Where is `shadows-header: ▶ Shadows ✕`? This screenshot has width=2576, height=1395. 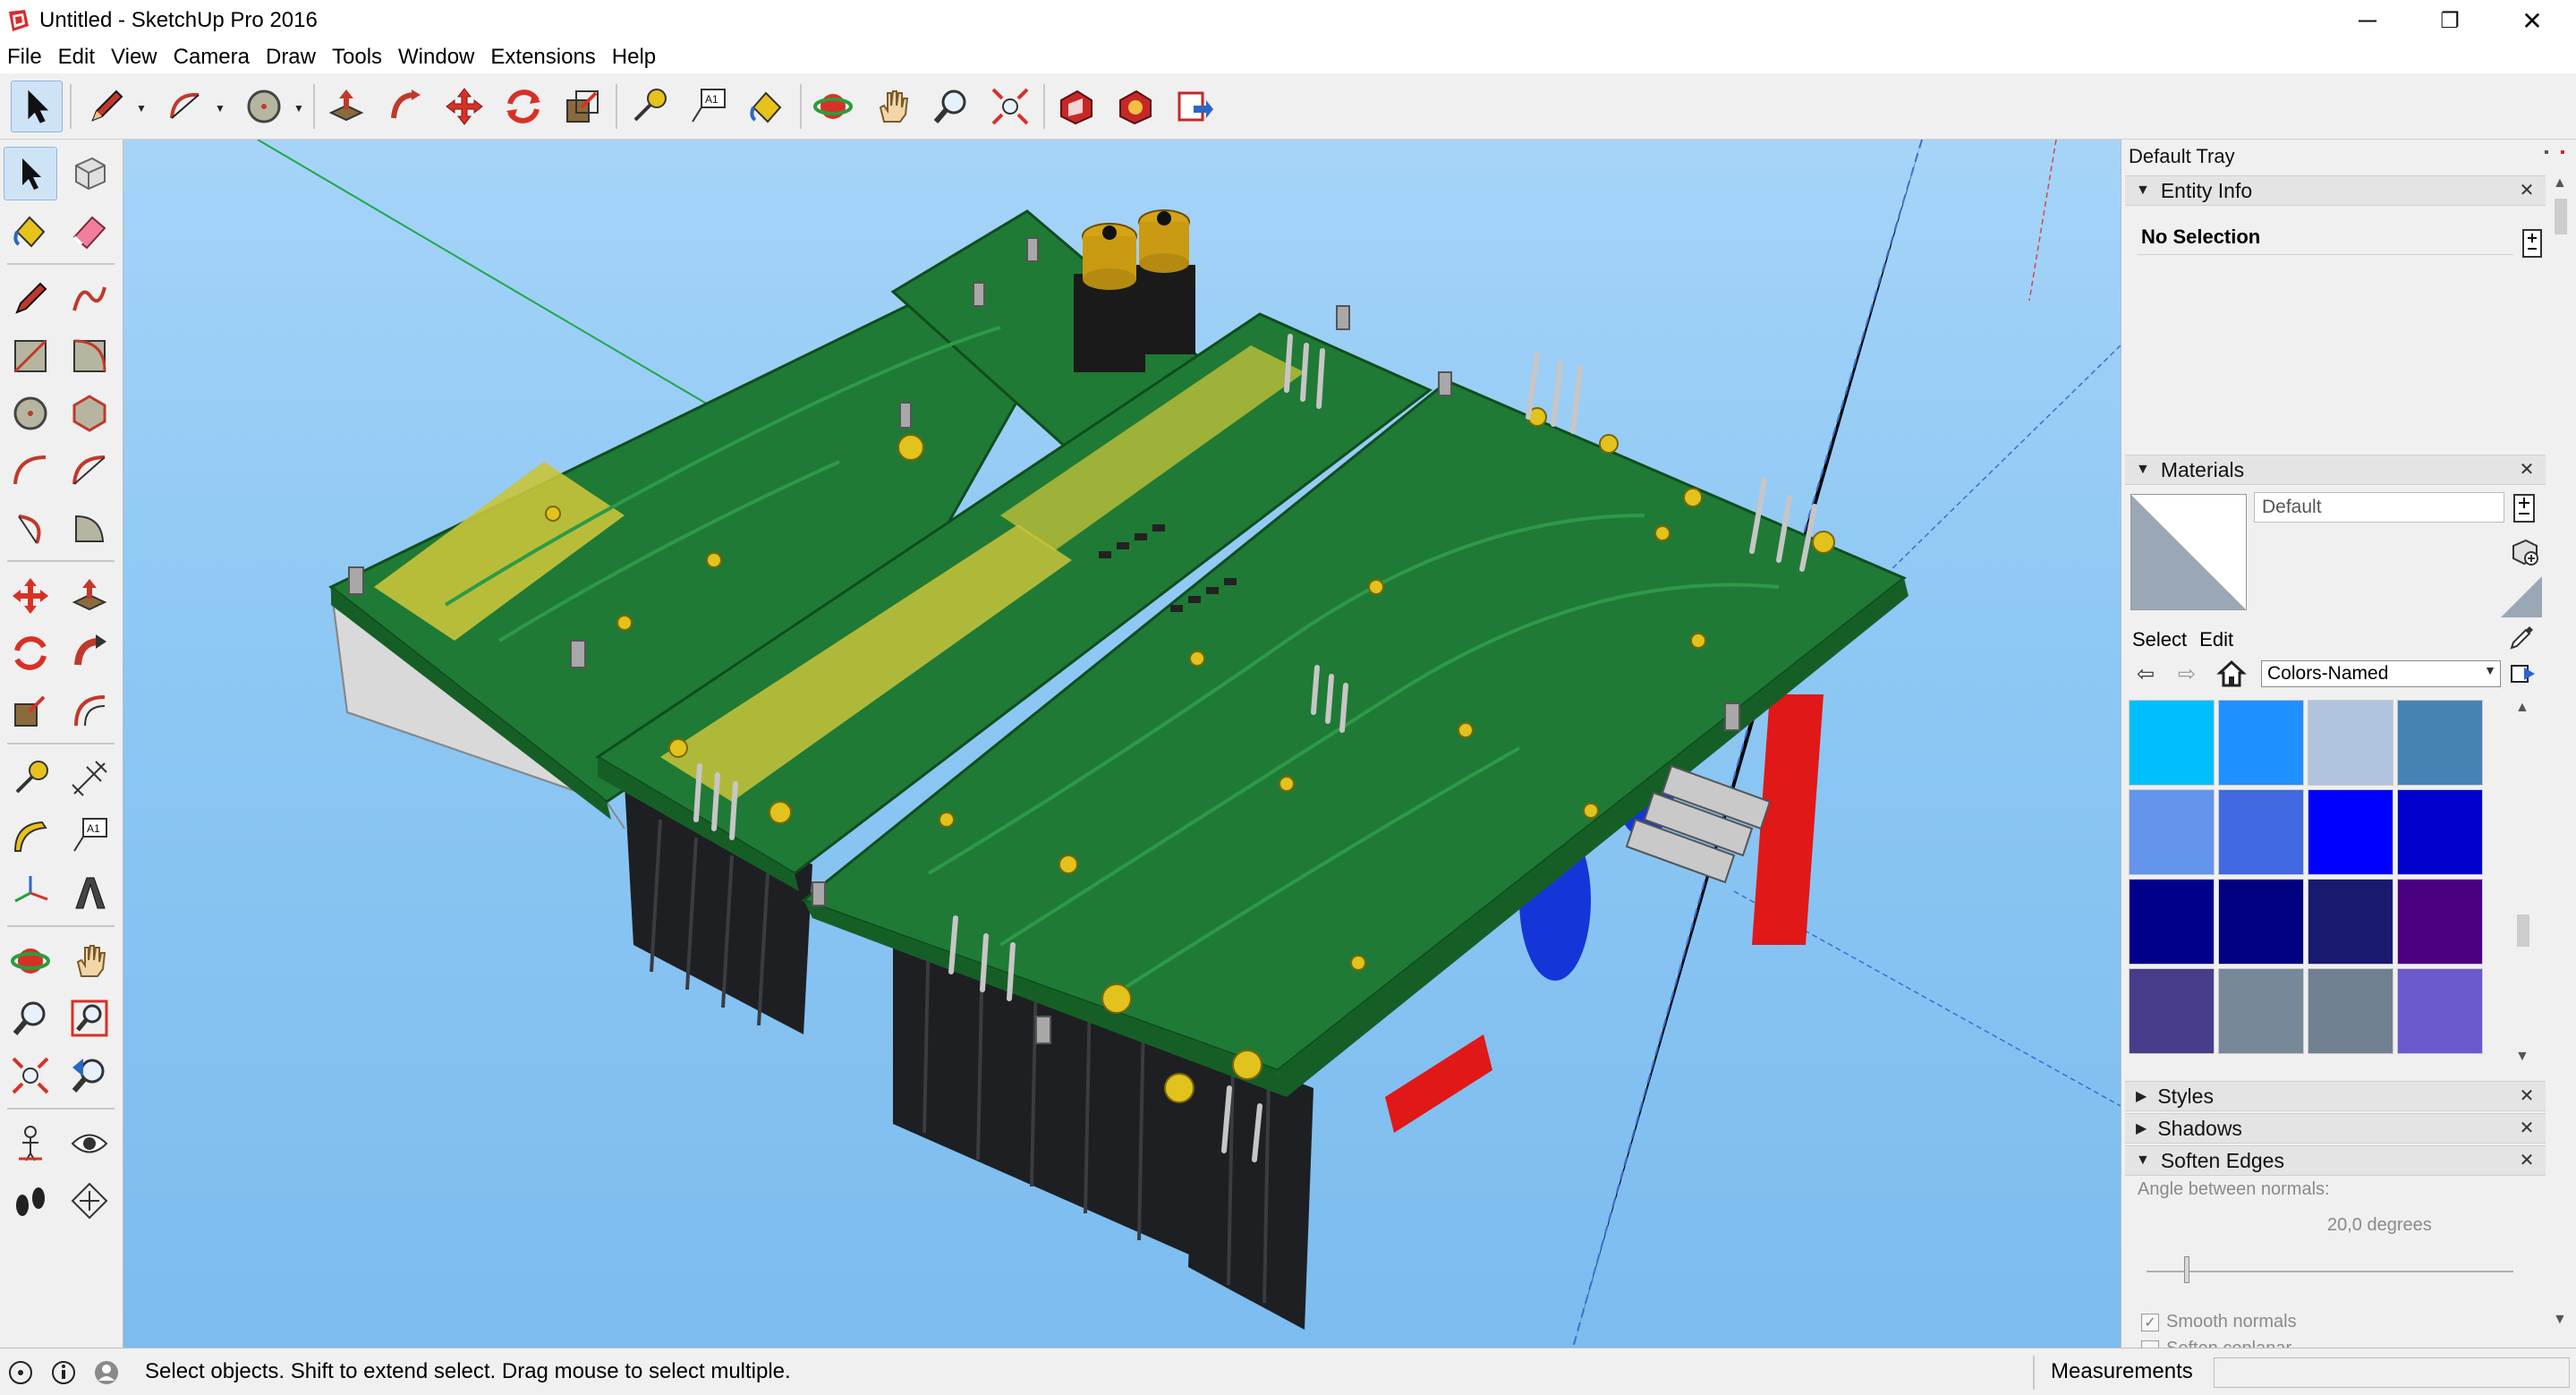
shadows-header: ▶ Shadows ✕ is located at coordinates (2335, 1128).